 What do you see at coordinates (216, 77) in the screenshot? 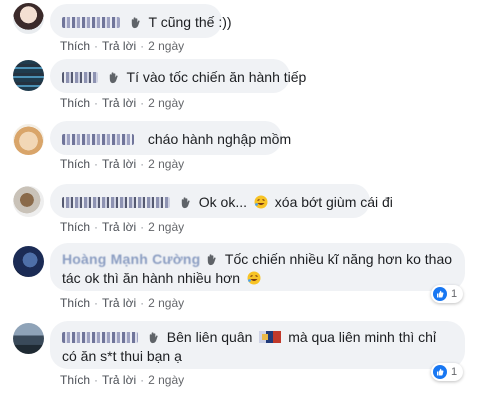
I see `comment-text: Tí vào tốc chiến ăn hành tiếp` at bounding box center [216, 77].